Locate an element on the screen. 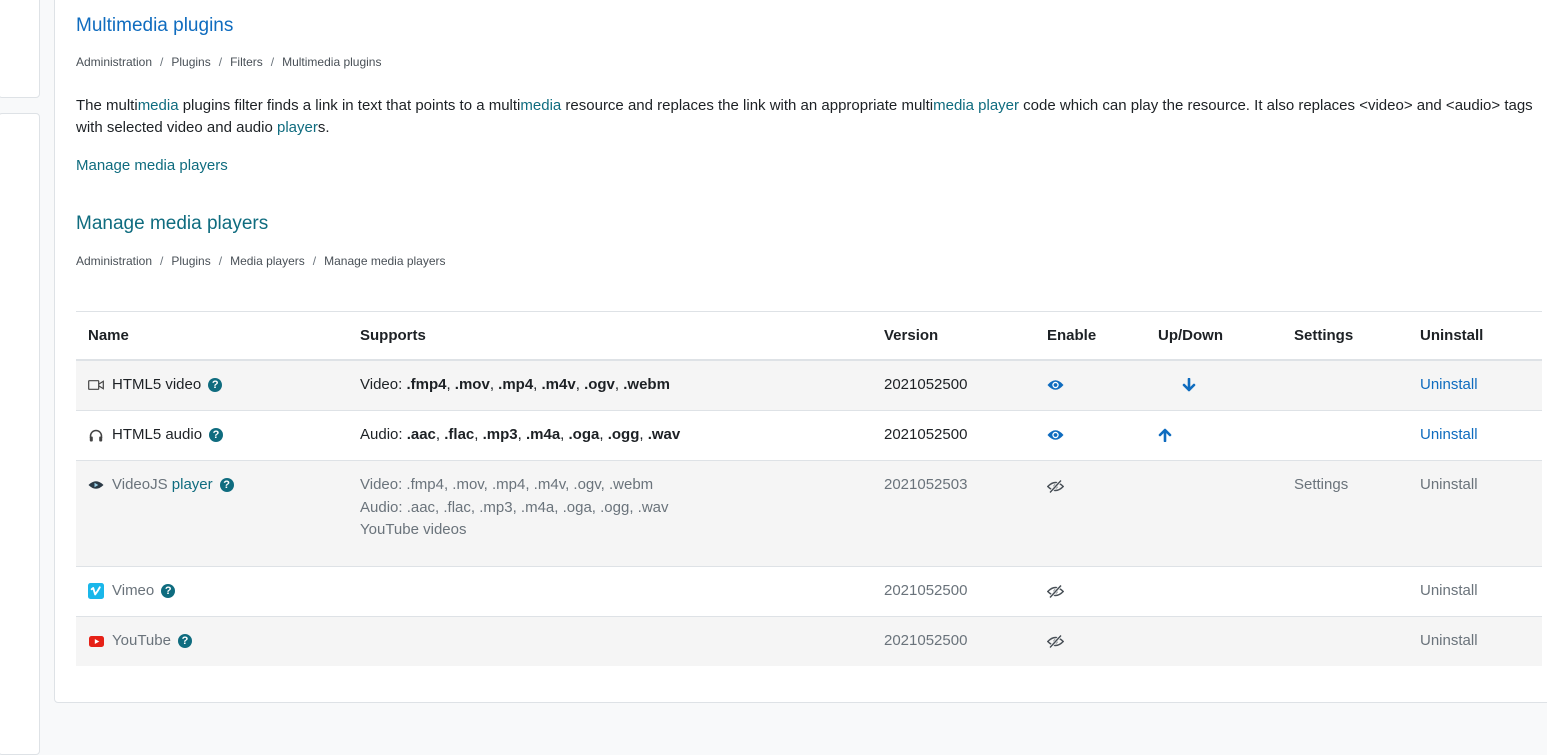 The height and width of the screenshot is (755, 1547). table-row: YouTube ? 2021052500 Uninstall is located at coordinates (809, 641).